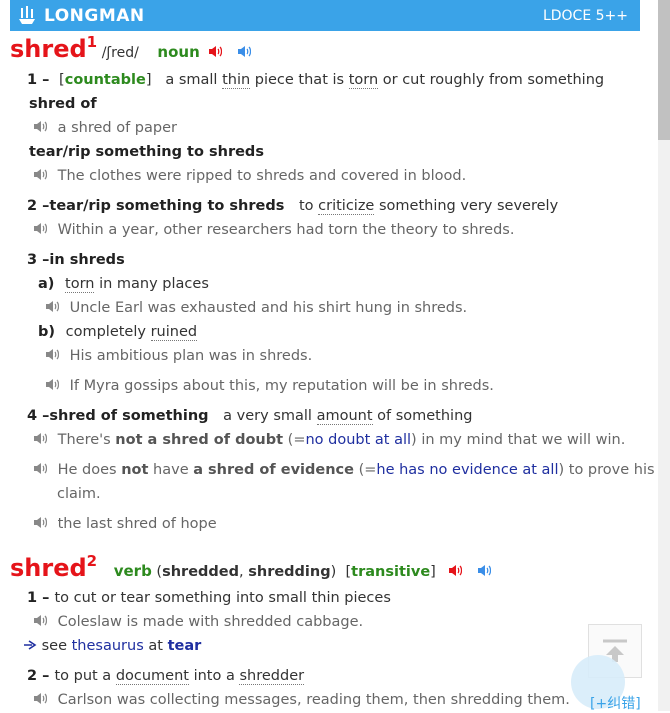 Image resolution: width=670 pixels, height=713 pixels. I want to click on ship-icon, so click(27, 14).